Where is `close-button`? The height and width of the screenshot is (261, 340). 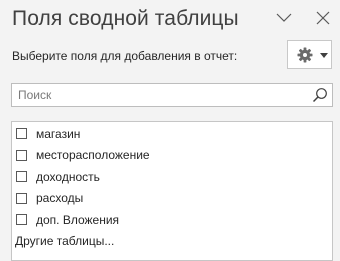
close-button is located at coordinates (323, 18).